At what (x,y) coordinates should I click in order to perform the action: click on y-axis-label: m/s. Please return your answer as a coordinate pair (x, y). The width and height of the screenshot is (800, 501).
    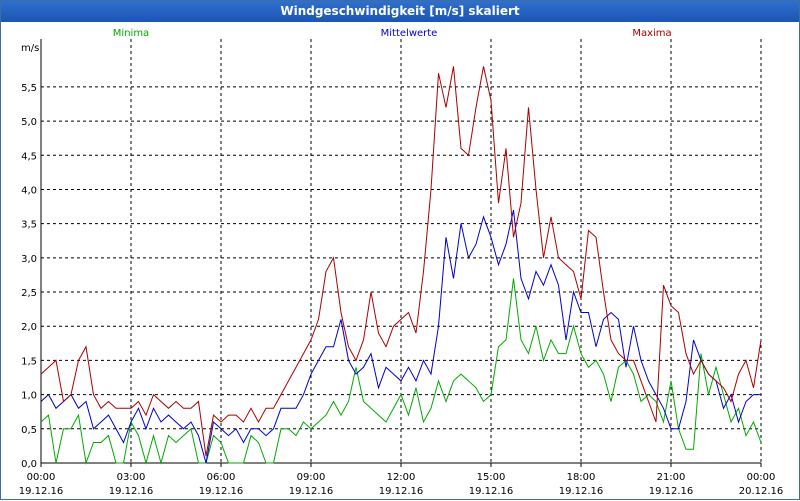
    Looking at the image, I should click on (30, 48).